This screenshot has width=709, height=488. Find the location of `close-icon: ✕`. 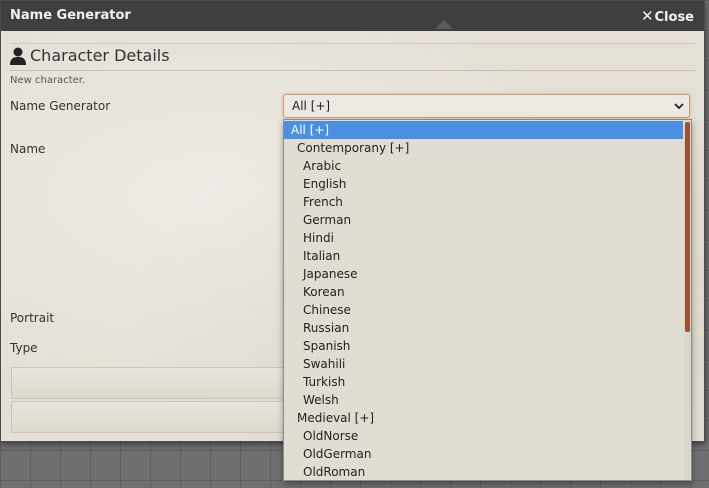

close-icon: ✕ is located at coordinates (647, 16).